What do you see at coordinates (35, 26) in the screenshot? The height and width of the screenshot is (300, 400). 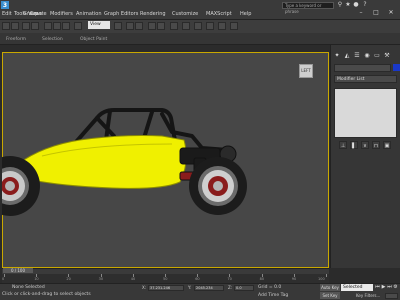 I see `unlink-button` at bounding box center [35, 26].